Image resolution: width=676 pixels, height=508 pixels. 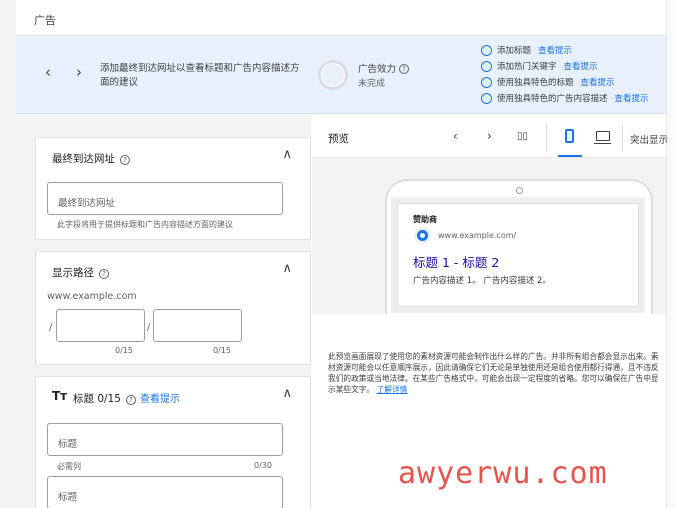 What do you see at coordinates (455, 136) in the screenshot?
I see `preview-prev-button: ‹` at bounding box center [455, 136].